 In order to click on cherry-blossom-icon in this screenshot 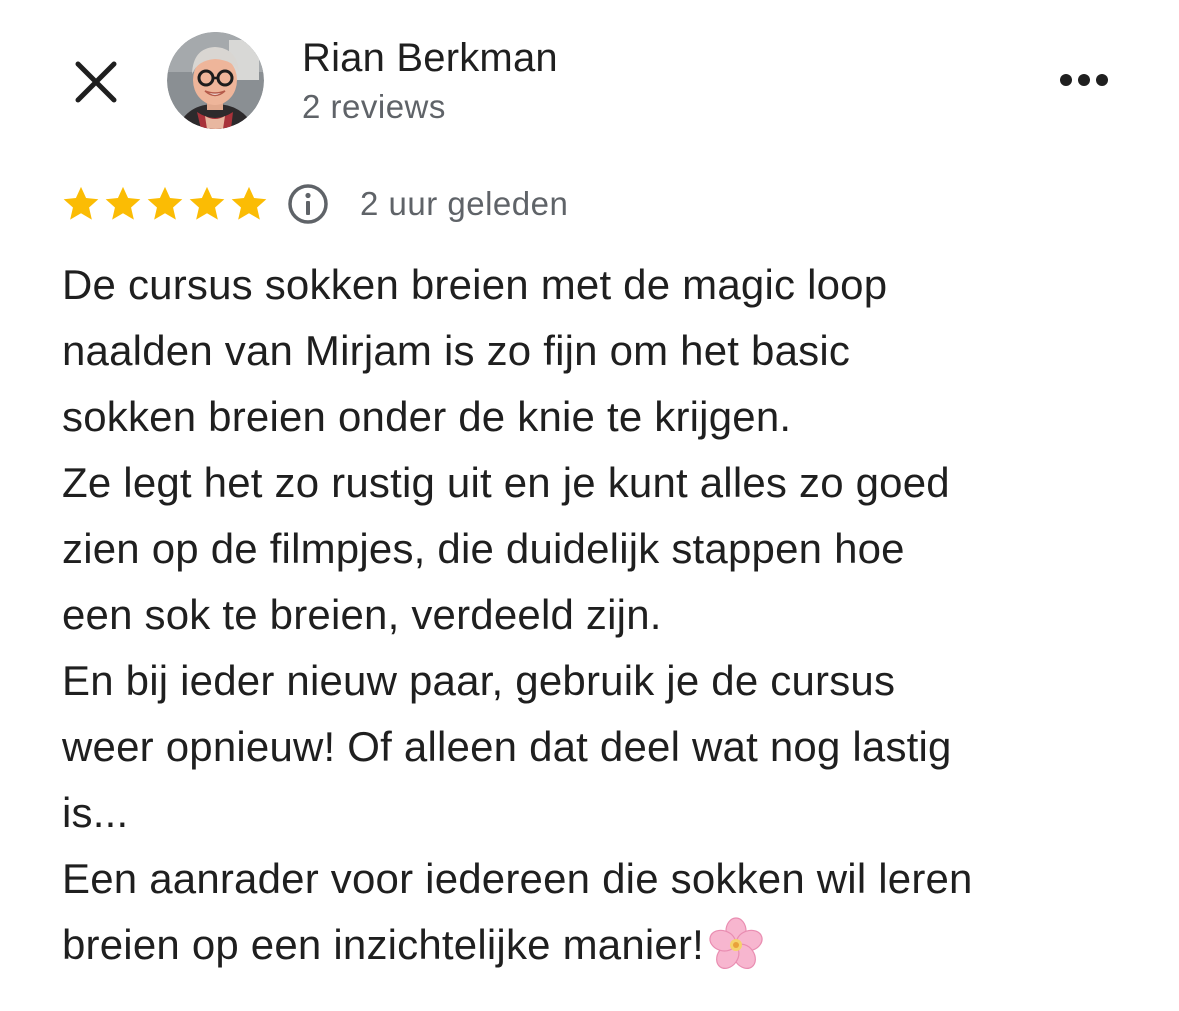, I will do `click(736, 943)`.